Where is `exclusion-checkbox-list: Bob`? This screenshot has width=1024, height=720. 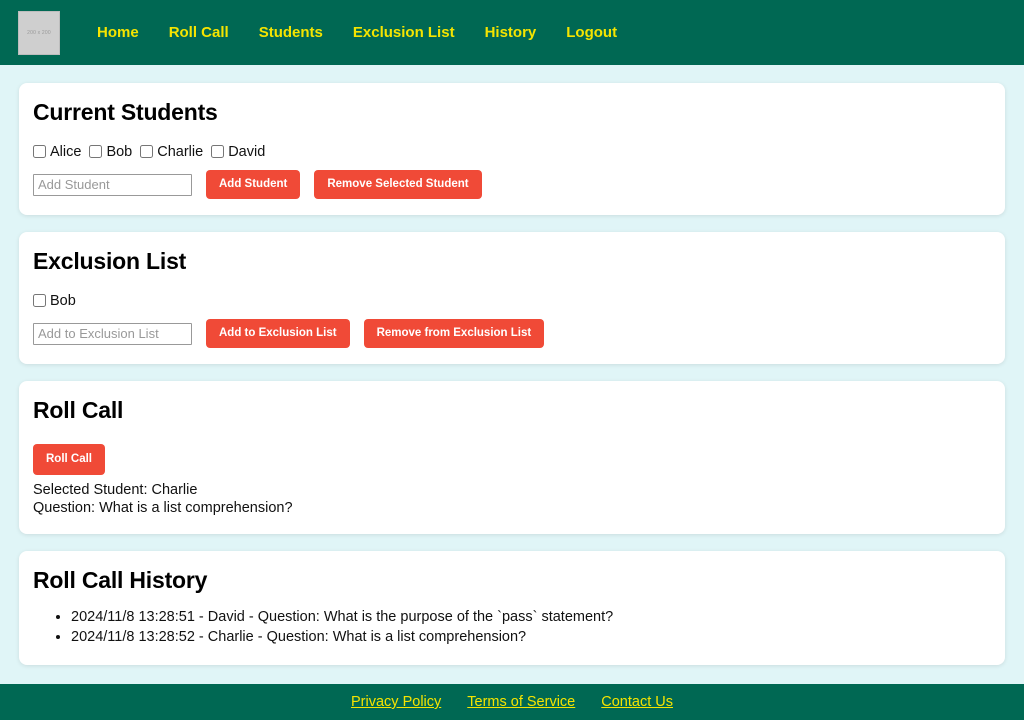 exclusion-checkbox-list: Bob is located at coordinates (512, 301).